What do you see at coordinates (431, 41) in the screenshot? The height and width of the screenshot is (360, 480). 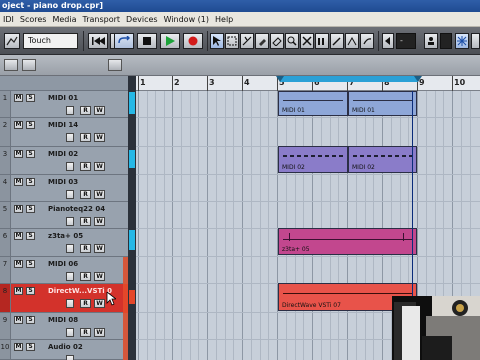 I see `snap-icon` at bounding box center [431, 41].